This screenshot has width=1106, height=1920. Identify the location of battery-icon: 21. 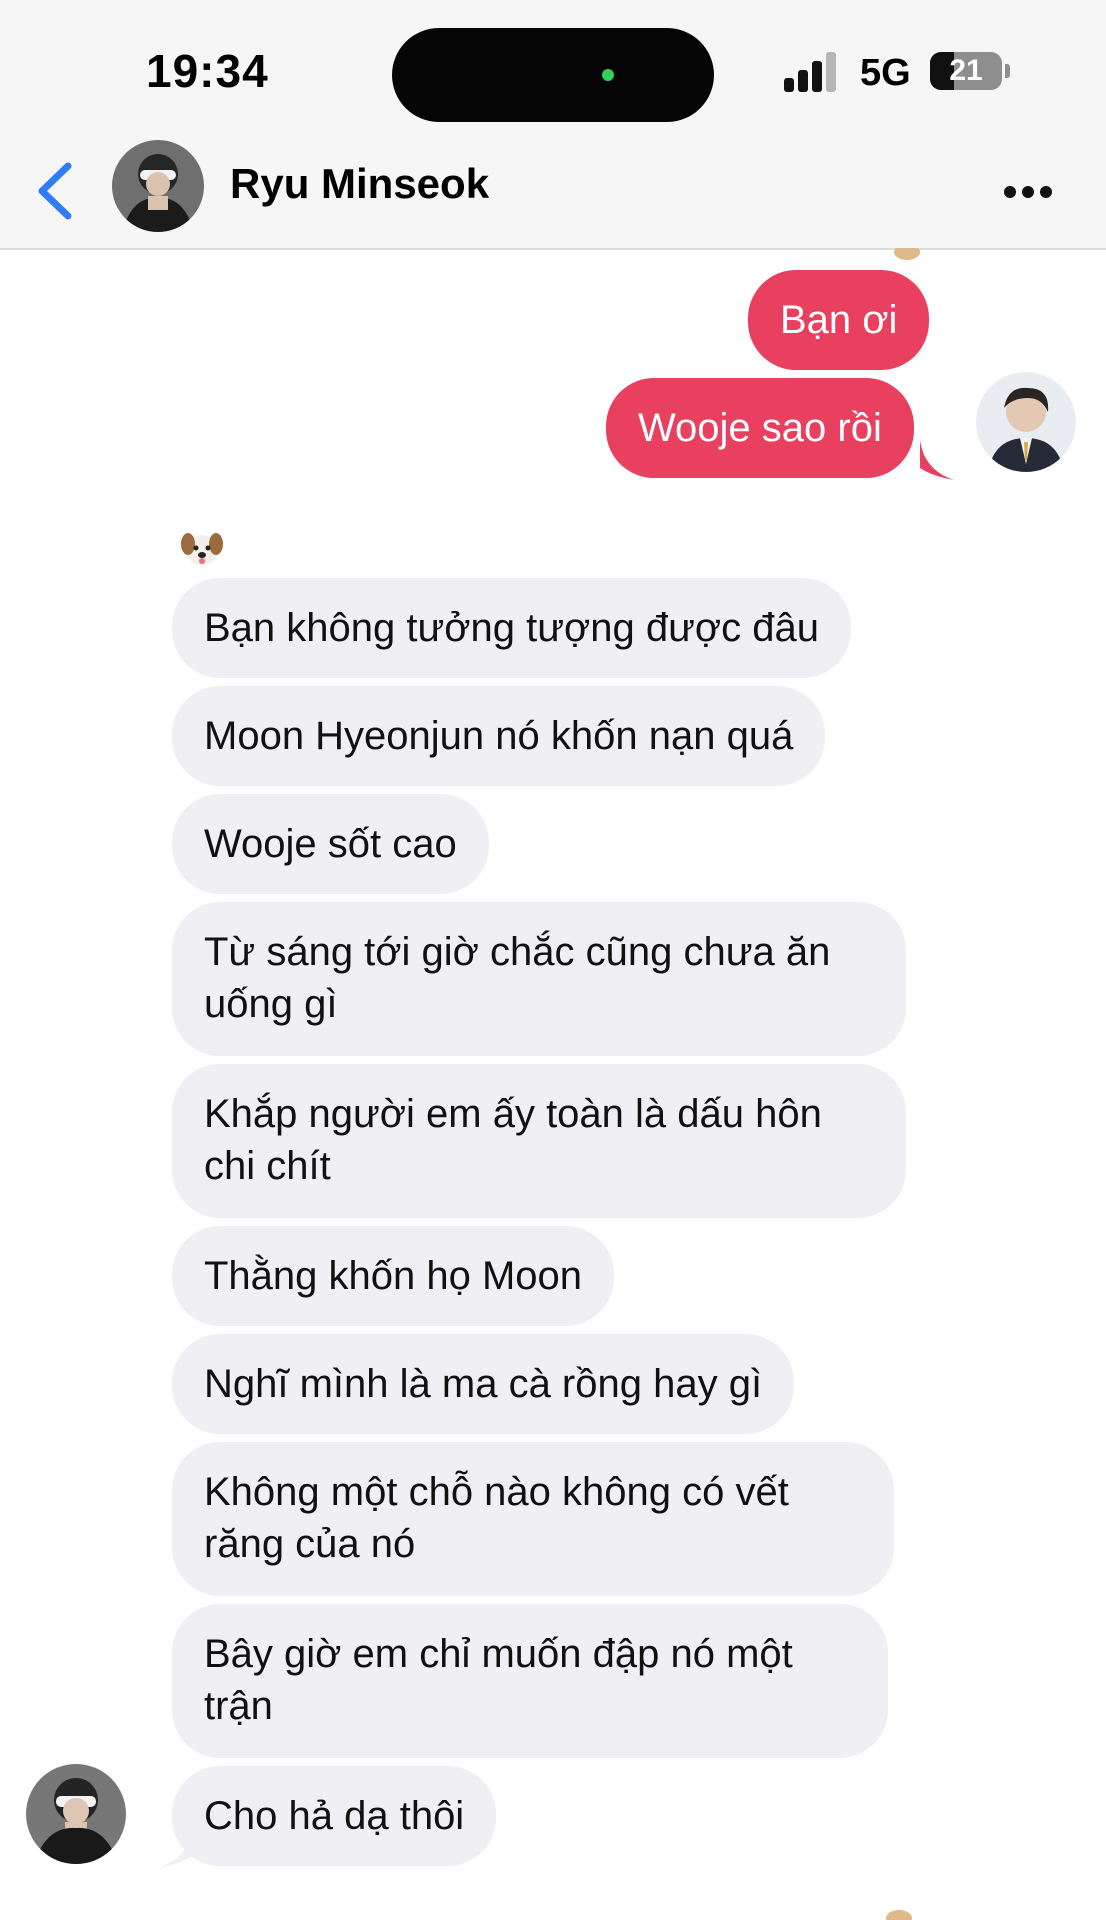
(966, 71).